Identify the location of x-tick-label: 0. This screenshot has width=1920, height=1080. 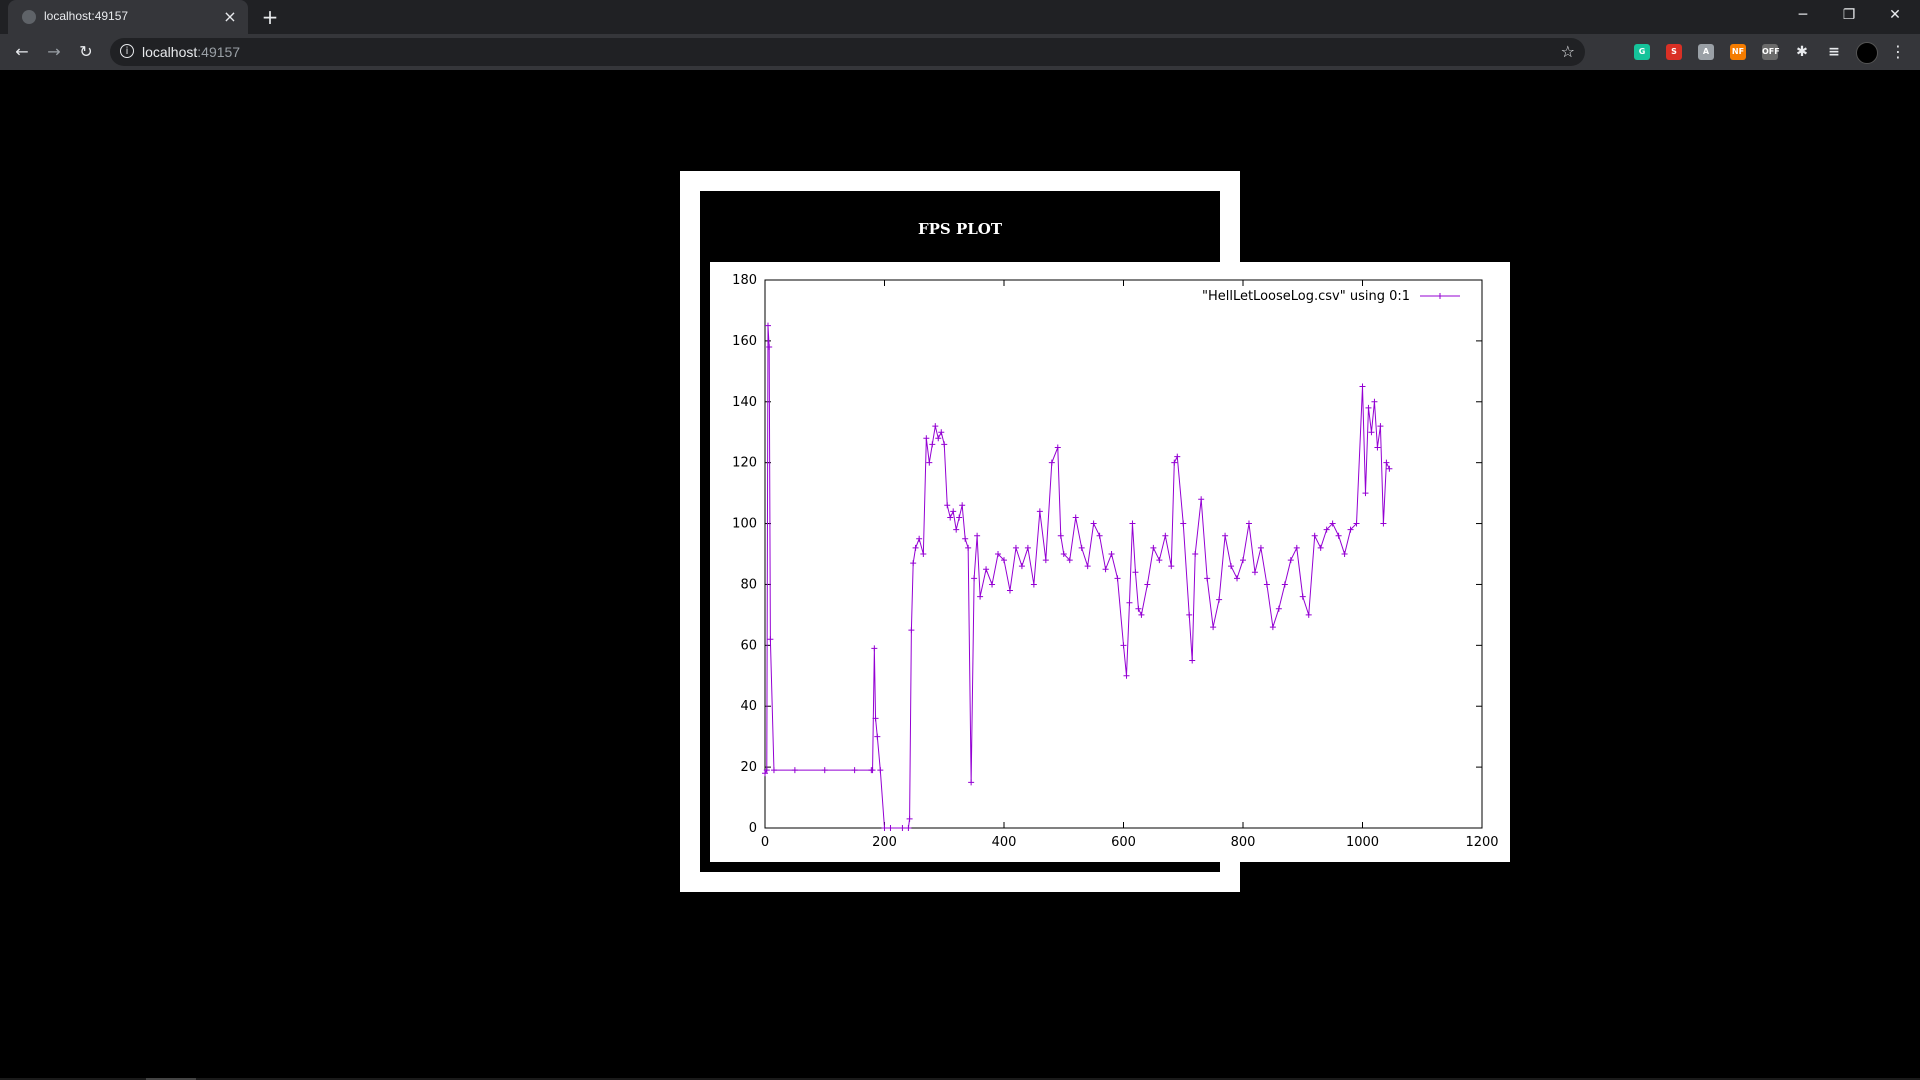
(765, 842).